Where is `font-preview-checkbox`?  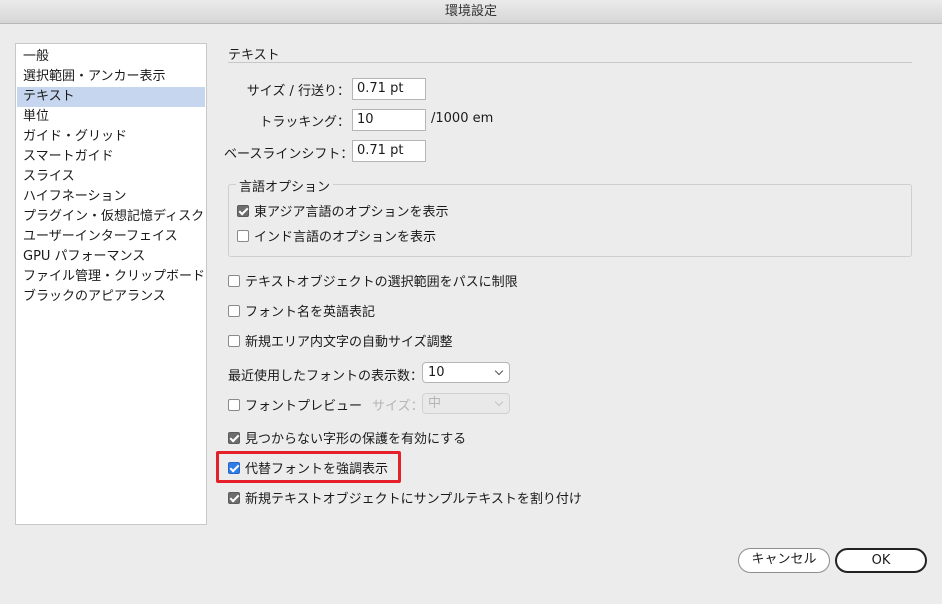
font-preview-checkbox is located at coordinates (234, 404).